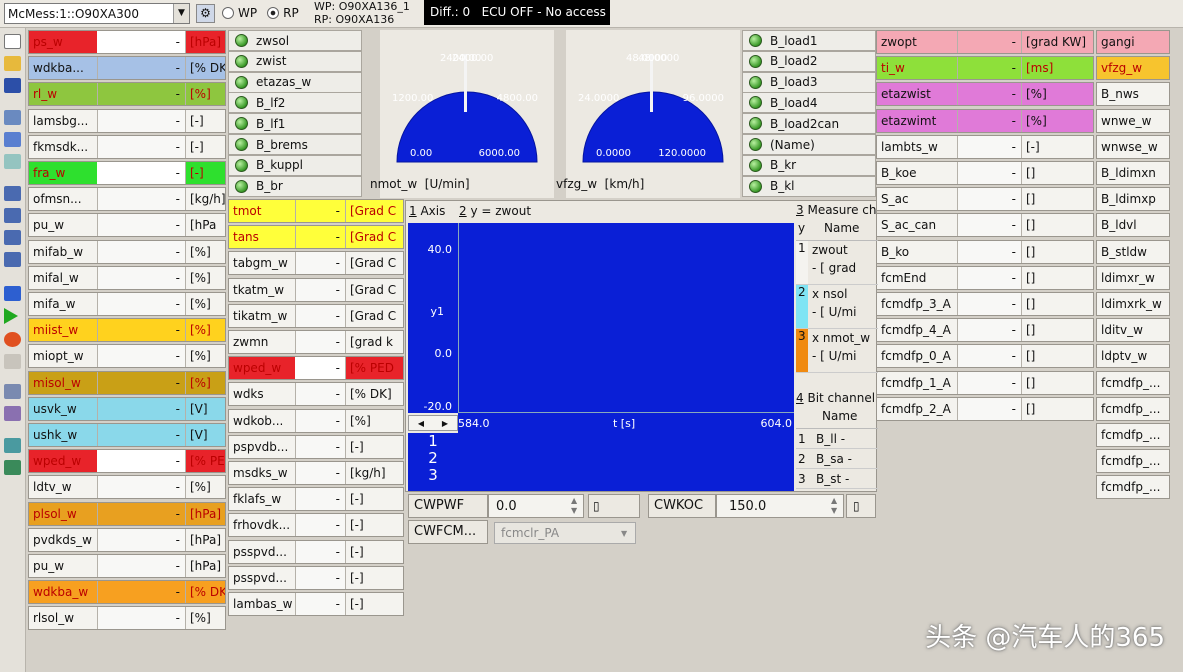 This screenshot has height=672, width=1183. What do you see at coordinates (985, 277) in the screenshot?
I see `measure-row: fcmEnd -[]` at bounding box center [985, 277].